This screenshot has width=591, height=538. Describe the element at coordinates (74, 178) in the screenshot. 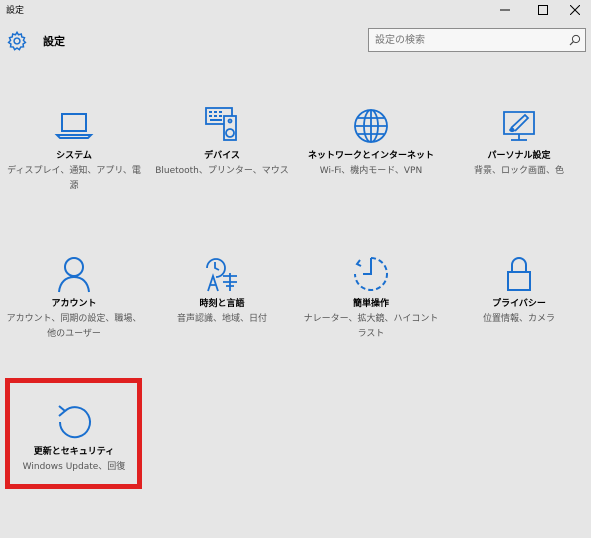

I see `tile-description: ディスプレイ、通知、アプリ、電源` at that location.